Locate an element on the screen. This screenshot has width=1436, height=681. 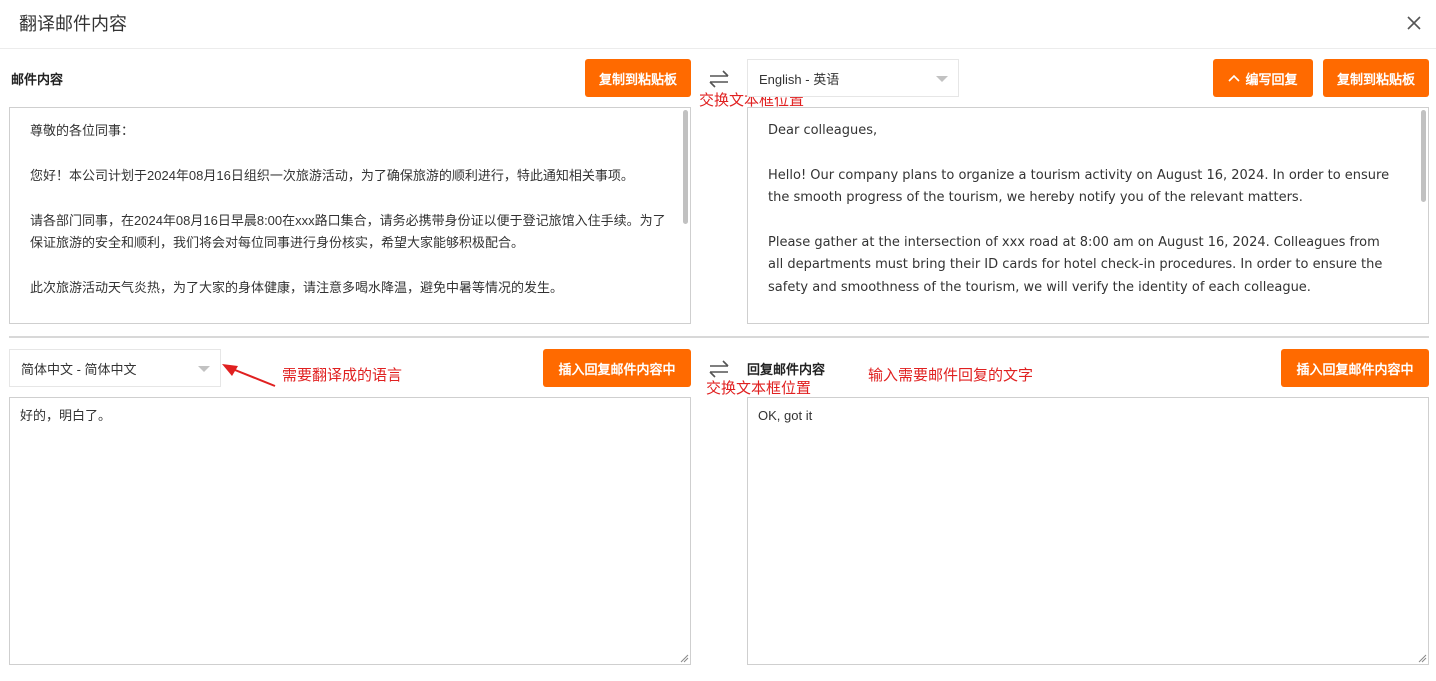
copy-original-button: 复制到粘贴板 is located at coordinates (638, 78).